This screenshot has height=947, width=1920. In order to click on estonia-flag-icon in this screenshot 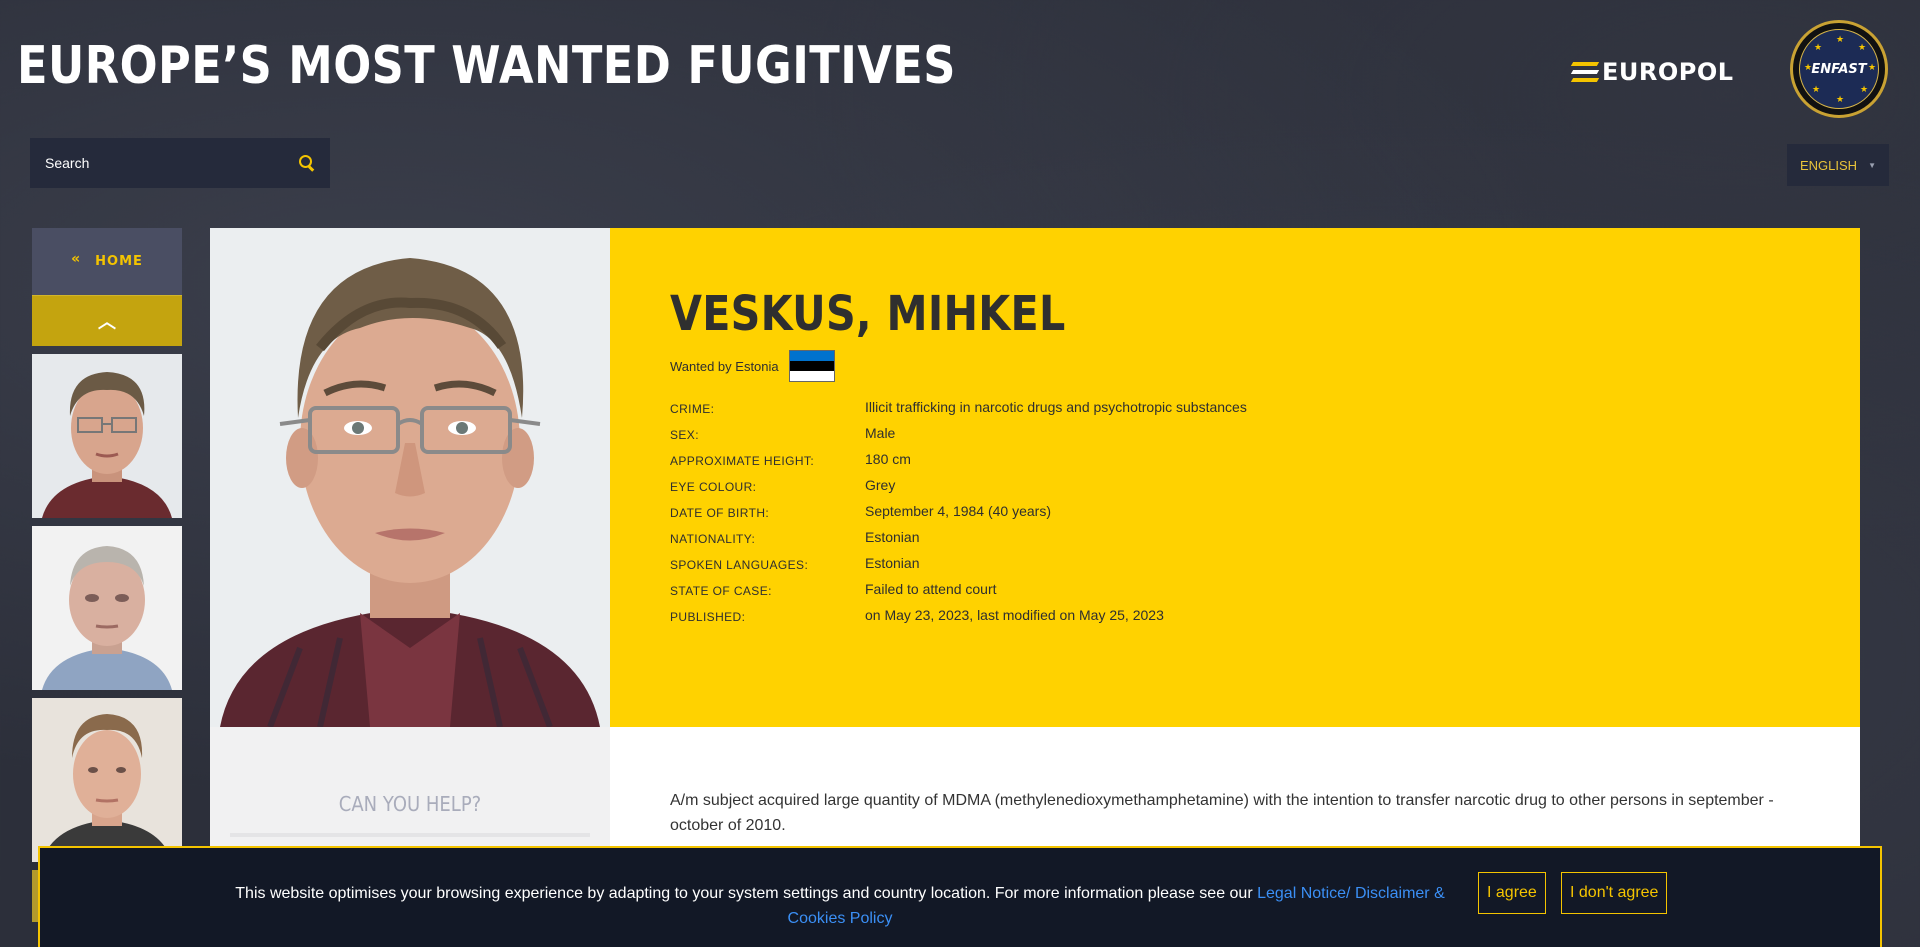, I will do `click(811, 366)`.